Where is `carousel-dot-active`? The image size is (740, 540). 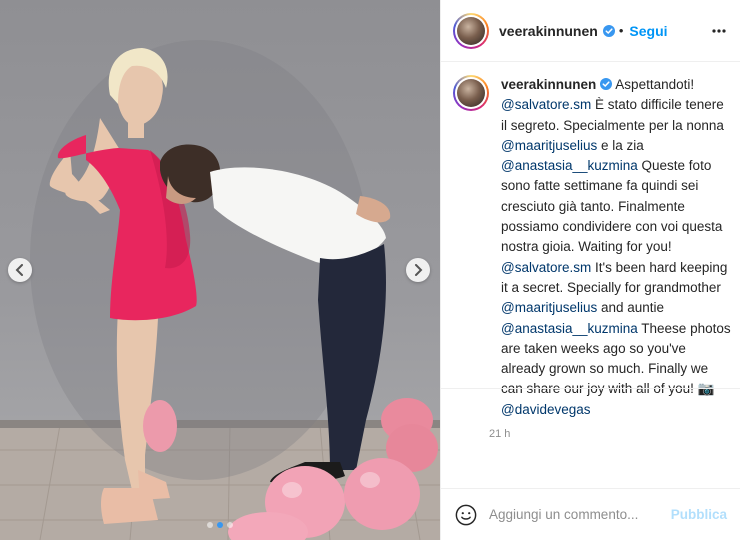
carousel-dot-active is located at coordinates (220, 525).